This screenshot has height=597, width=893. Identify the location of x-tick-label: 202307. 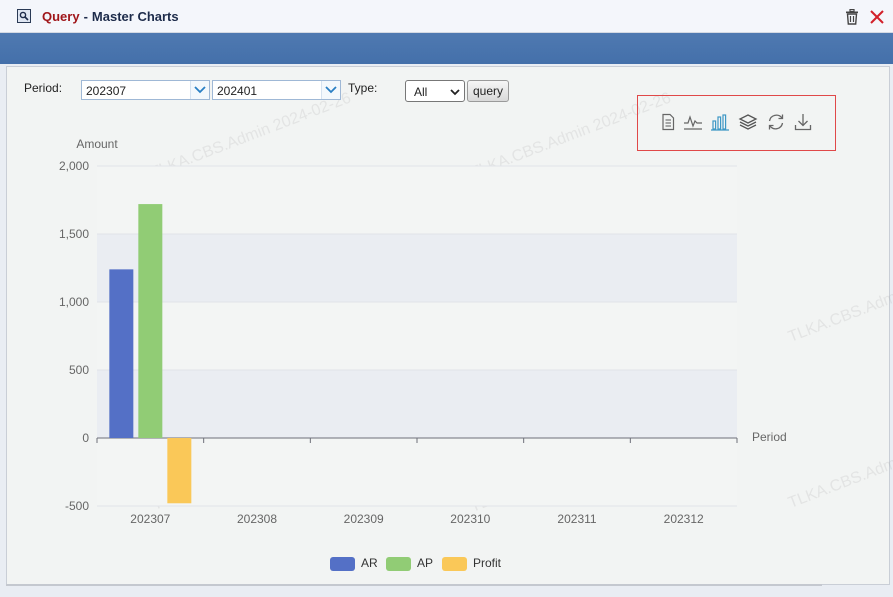
(150, 519).